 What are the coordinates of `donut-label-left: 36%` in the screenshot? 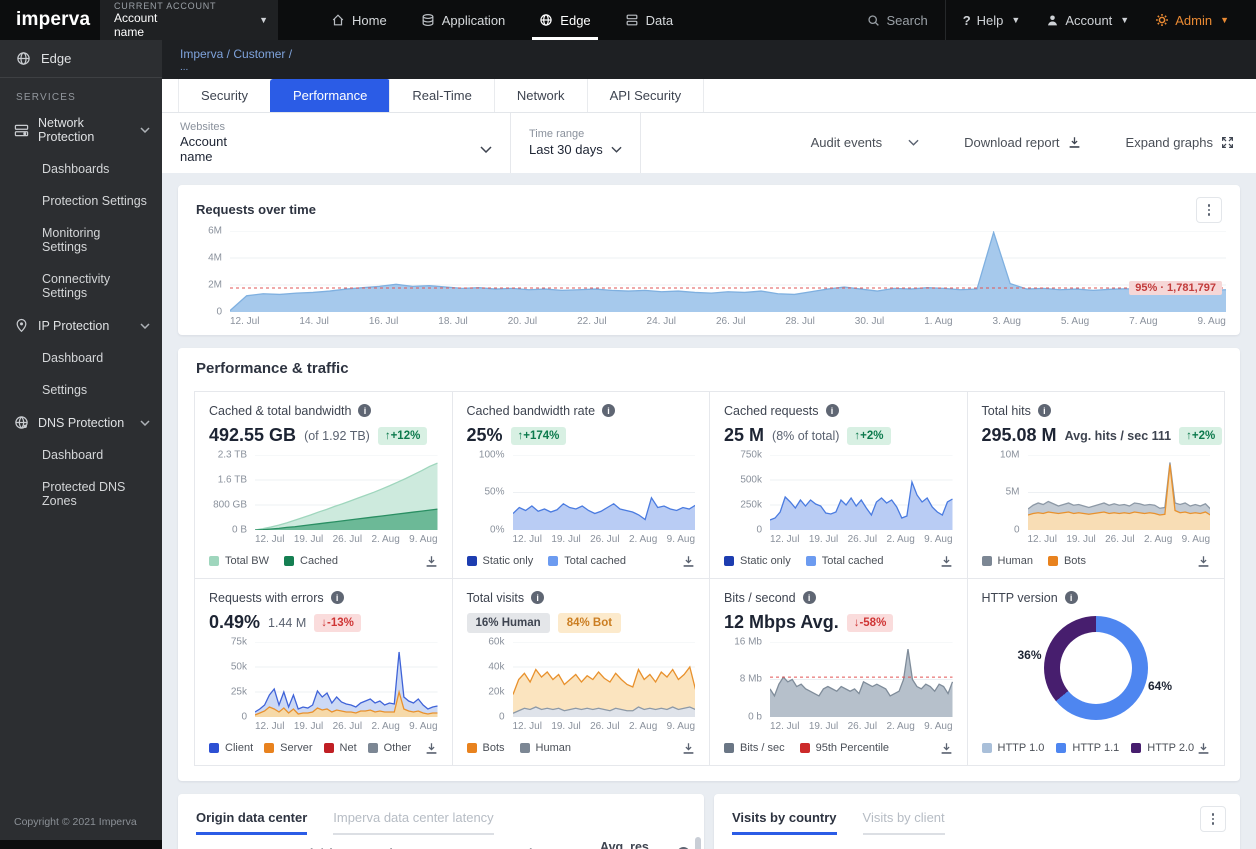 It's located at (1029, 655).